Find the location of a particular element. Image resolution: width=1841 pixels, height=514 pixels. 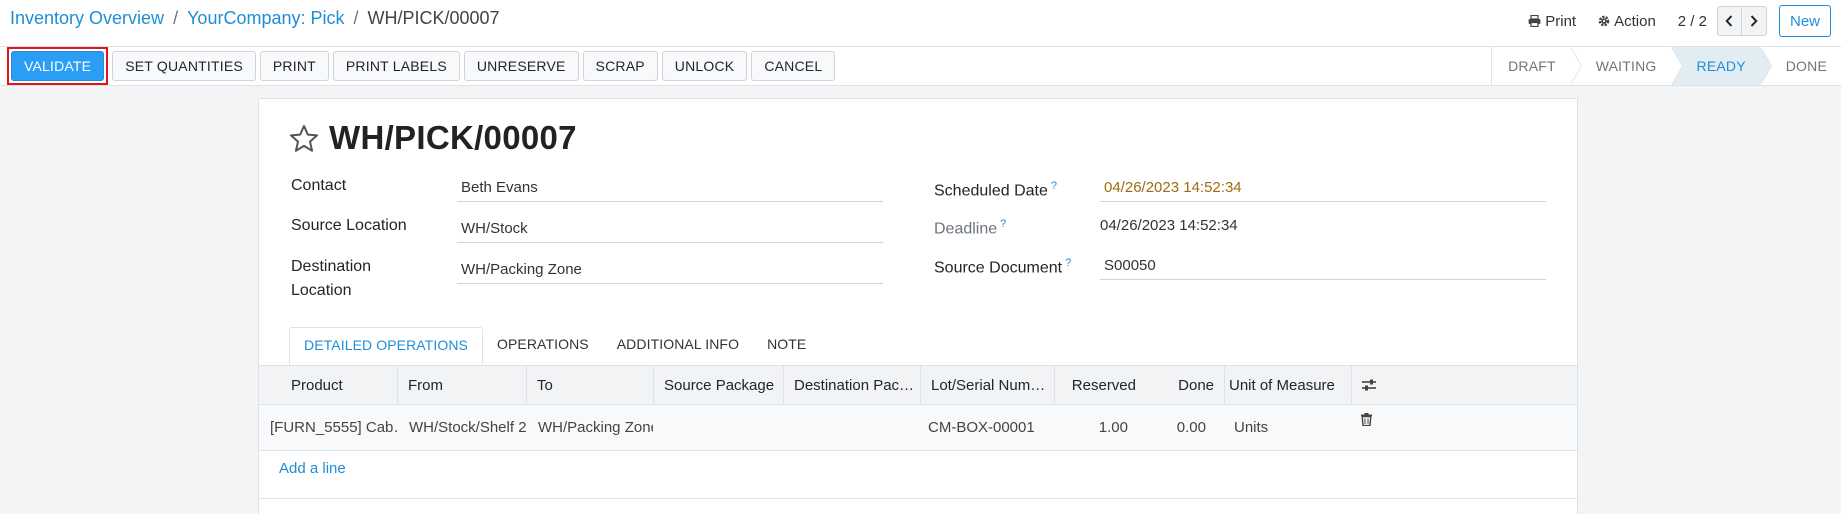

stage-waiting: WAITING is located at coordinates (1626, 66).